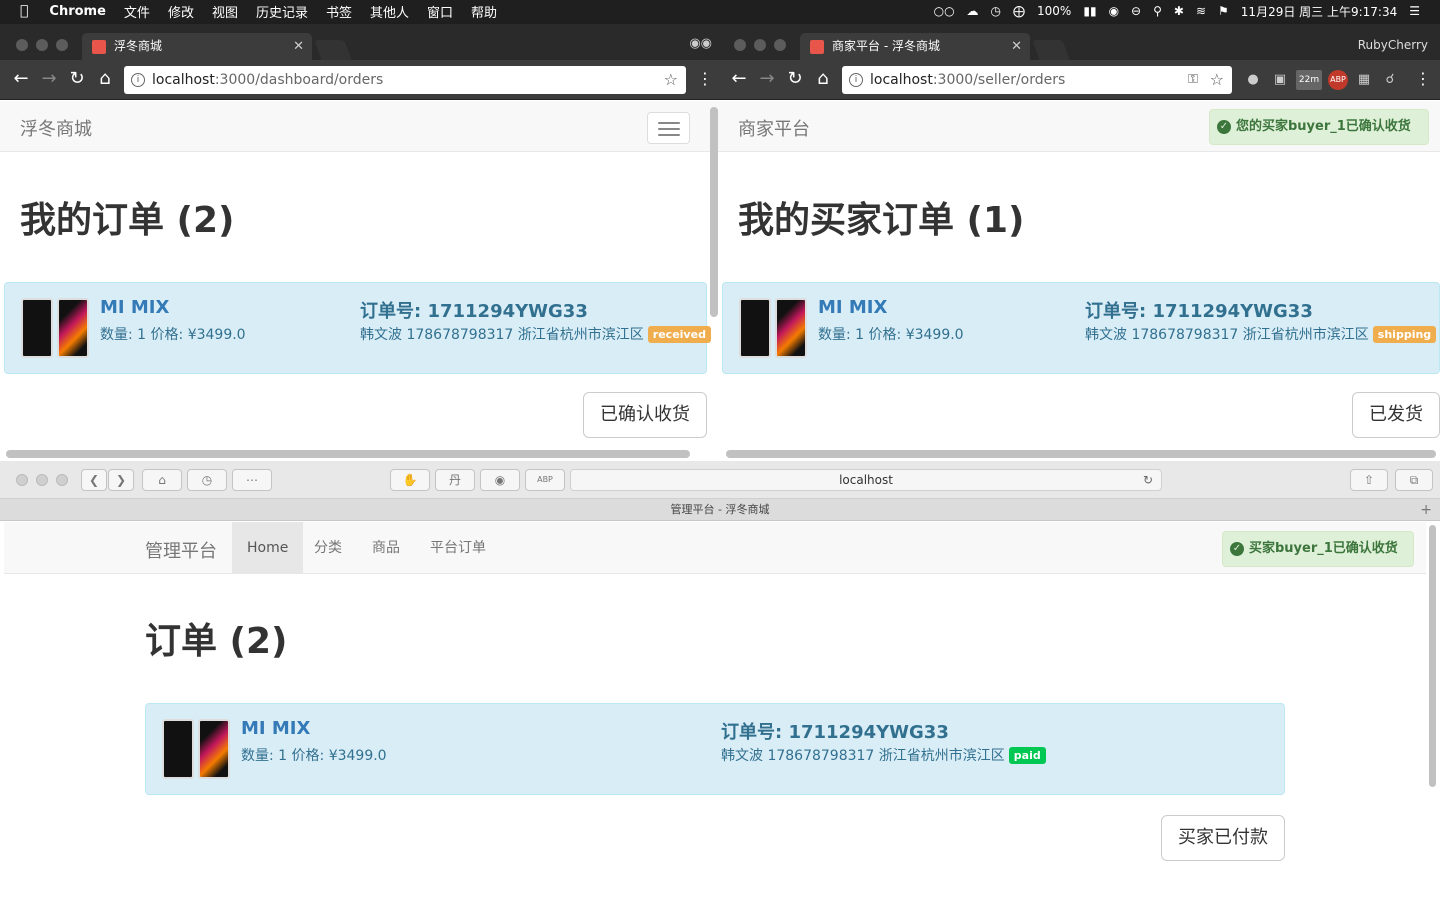  What do you see at coordinates (77, 11) in the screenshot?
I see `menu-app-name: Chrome` at bounding box center [77, 11].